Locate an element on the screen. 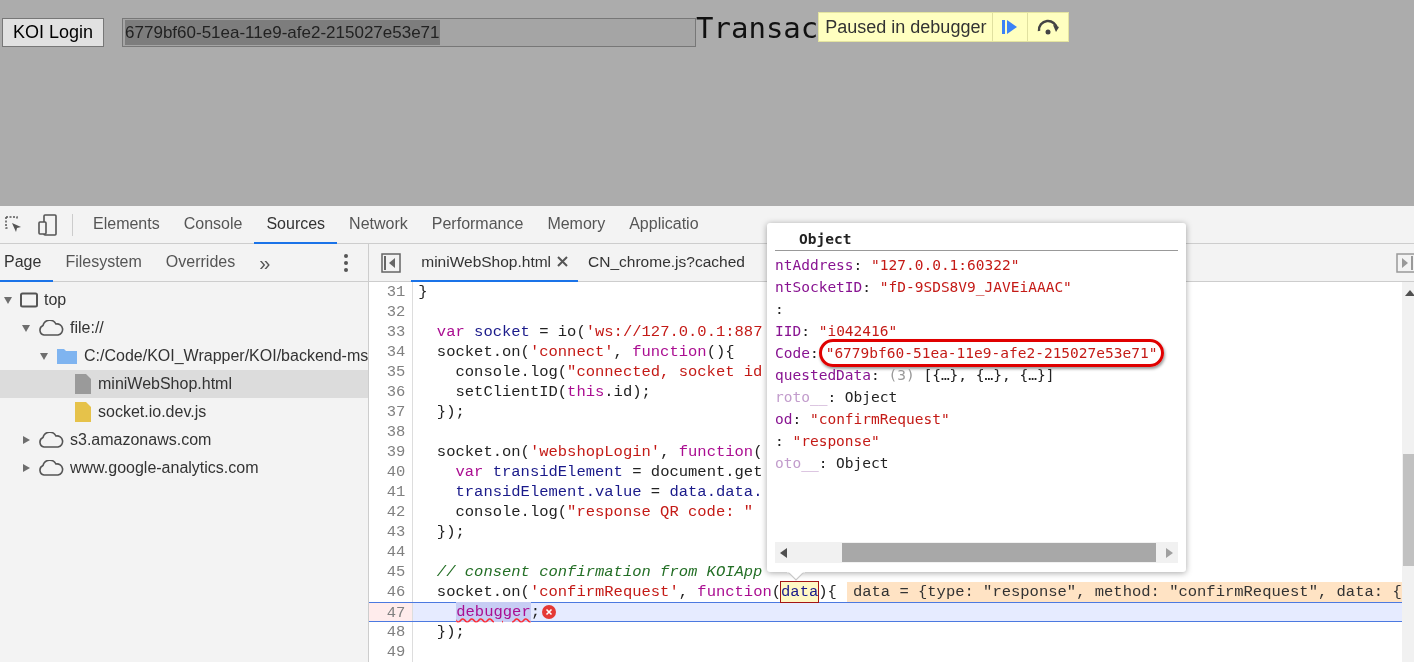 The height and width of the screenshot is (662, 1414). scroll-up-icon is located at coordinates (1409, 293).